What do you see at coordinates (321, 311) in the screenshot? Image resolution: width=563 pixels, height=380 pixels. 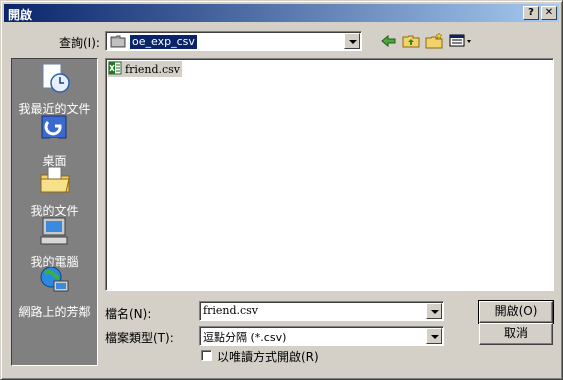 I see `filename-field: friend.csv` at bounding box center [321, 311].